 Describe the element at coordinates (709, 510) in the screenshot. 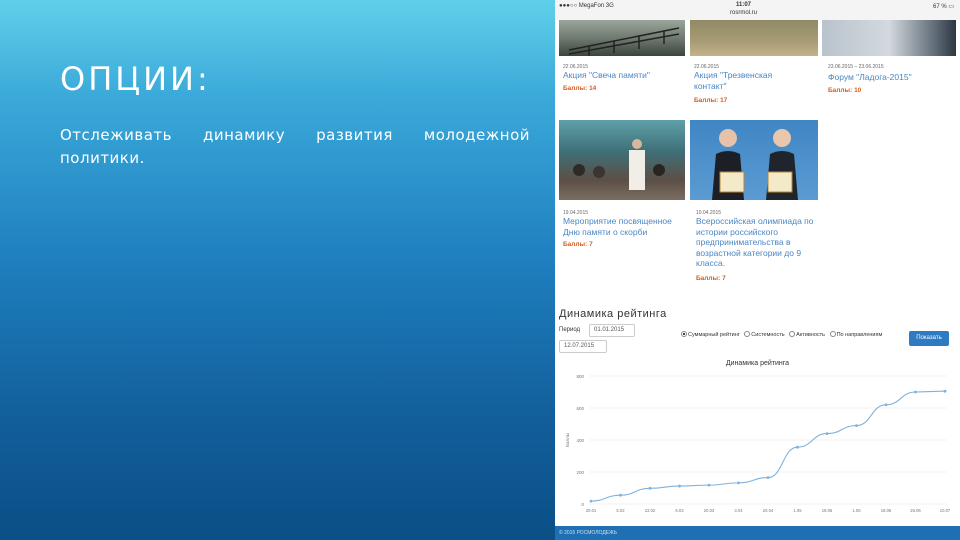

I see `x-tick-label: 20.03` at that location.